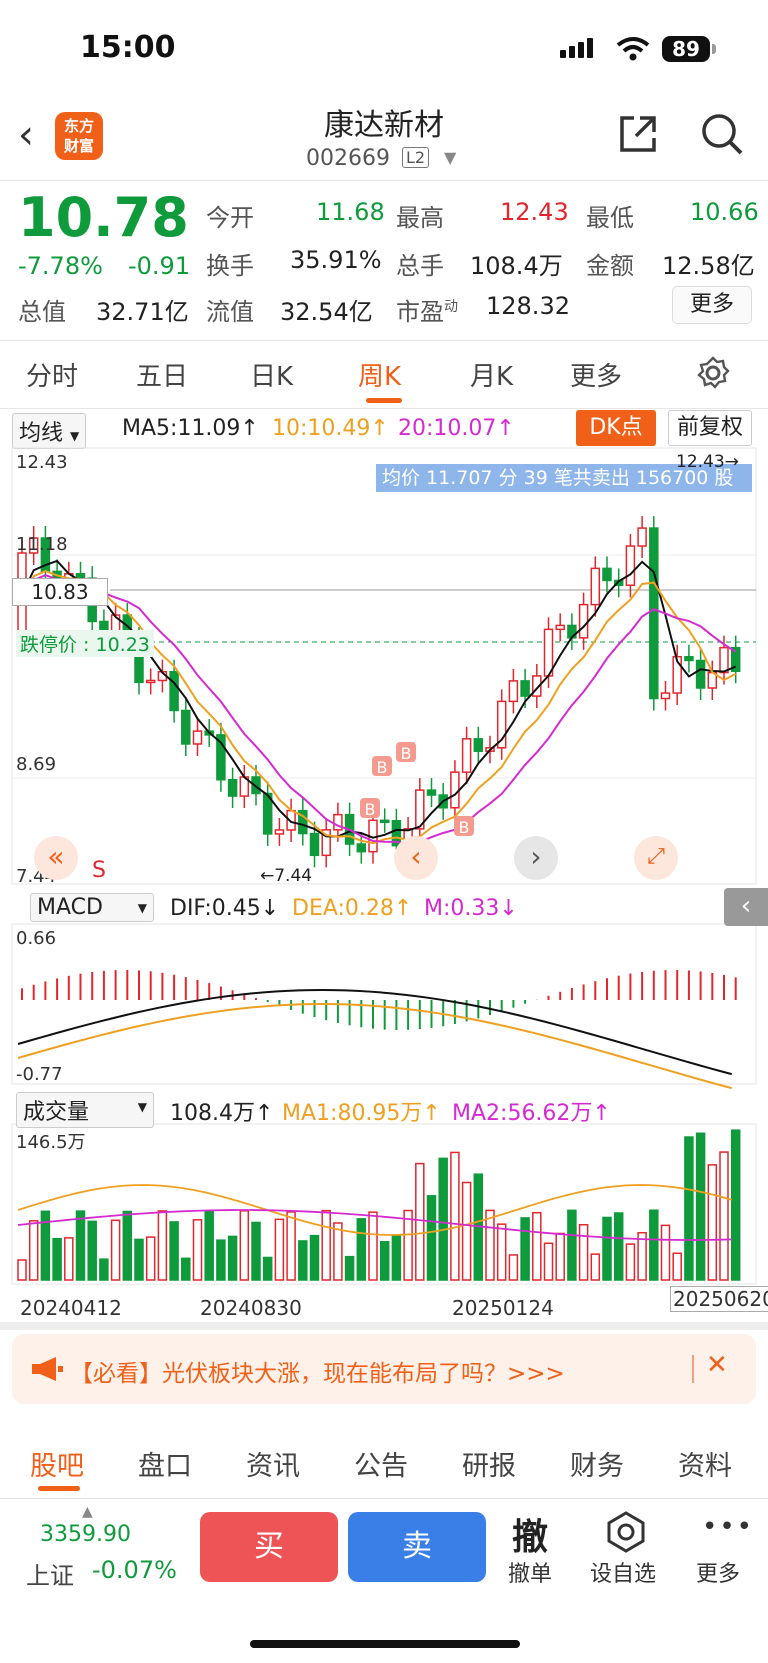 This screenshot has width=768, height=1663. Describe the element at coordinates (530, 1534) in the screenshot. I see `cancel-order-icon: 撤` at that location.